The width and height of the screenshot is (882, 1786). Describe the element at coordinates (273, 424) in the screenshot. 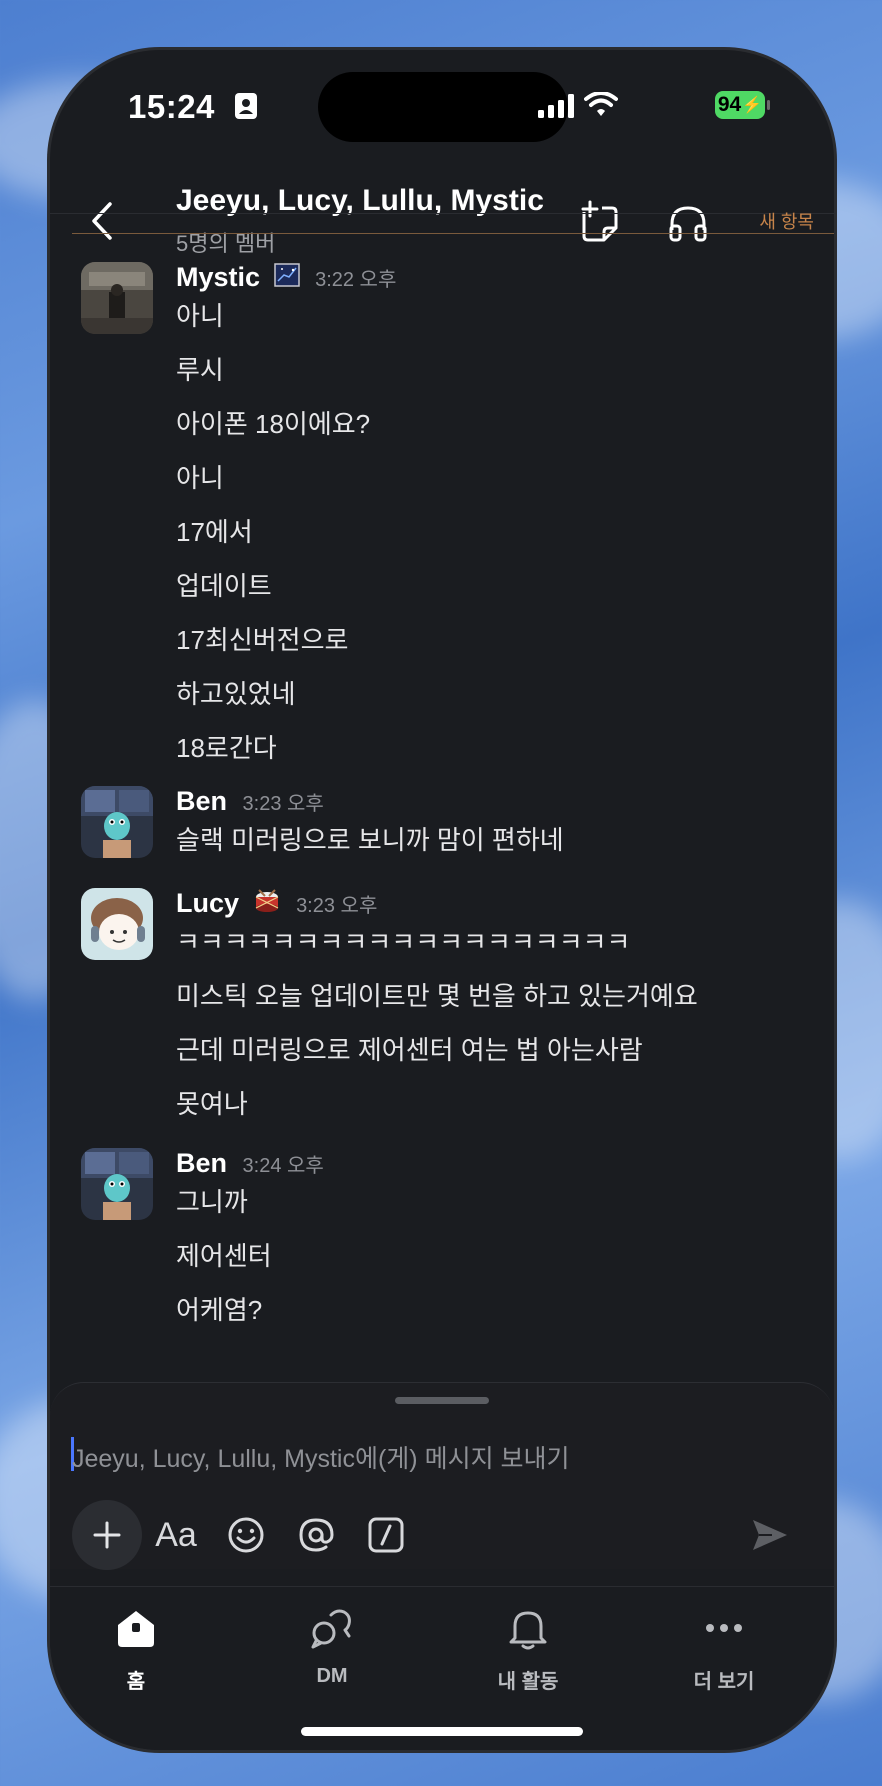

I see `message-text: 아이폰 18이에요?` at that location.